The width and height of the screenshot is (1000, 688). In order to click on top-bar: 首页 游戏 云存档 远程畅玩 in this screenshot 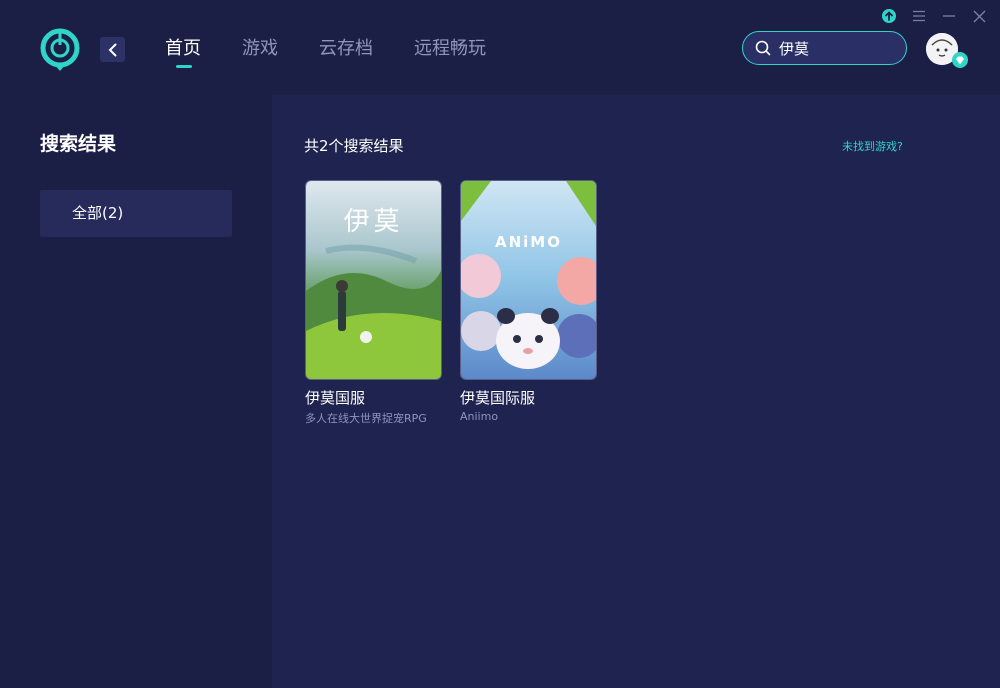, I will do `click(500, 47)`.